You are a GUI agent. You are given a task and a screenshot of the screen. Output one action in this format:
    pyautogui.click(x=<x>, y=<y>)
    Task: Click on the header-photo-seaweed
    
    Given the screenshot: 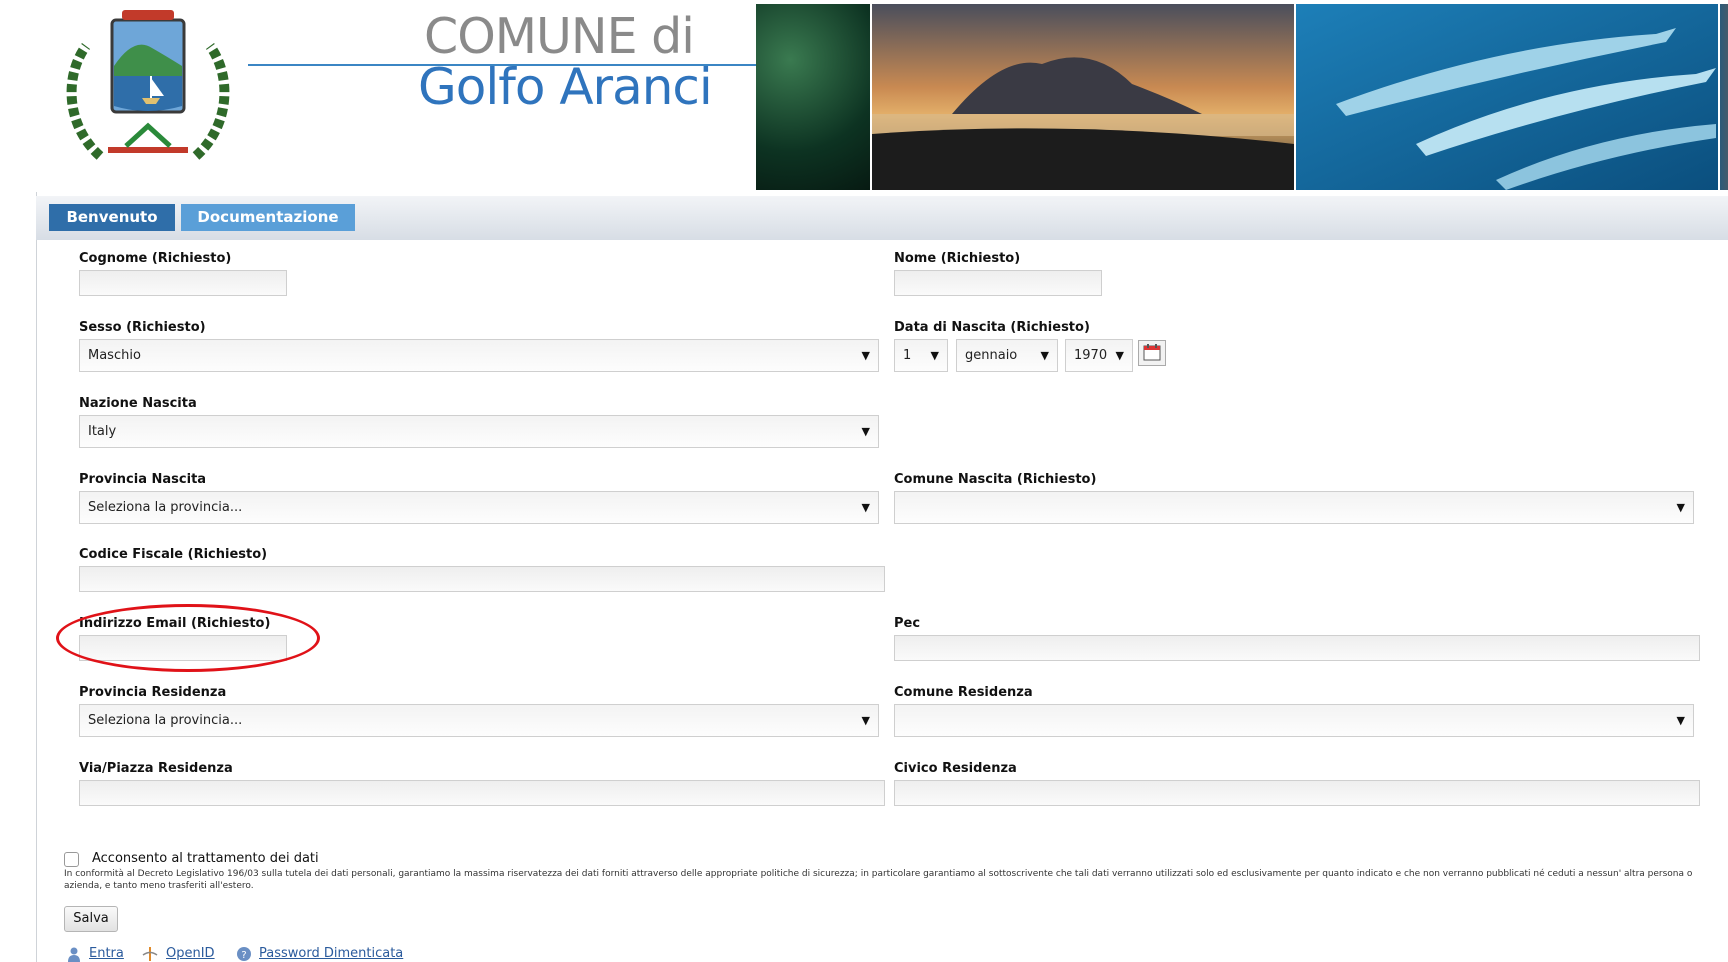 What is the action you would take?
    pyautogui.click(x=813, y=97)
    